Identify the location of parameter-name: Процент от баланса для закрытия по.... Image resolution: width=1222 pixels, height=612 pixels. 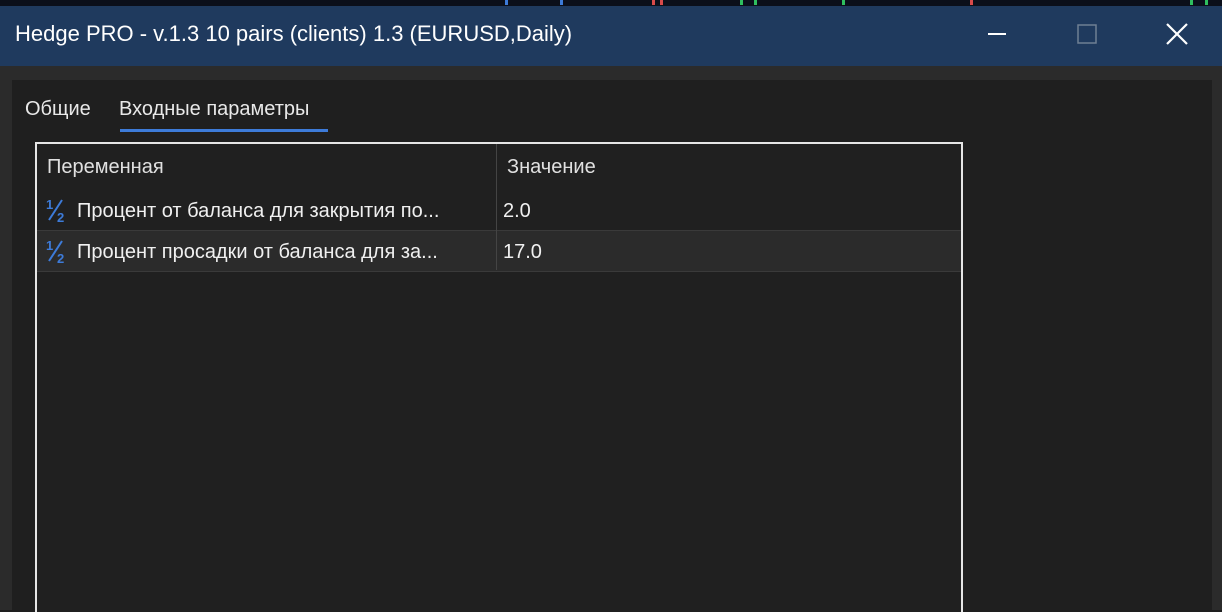
(258, 211).